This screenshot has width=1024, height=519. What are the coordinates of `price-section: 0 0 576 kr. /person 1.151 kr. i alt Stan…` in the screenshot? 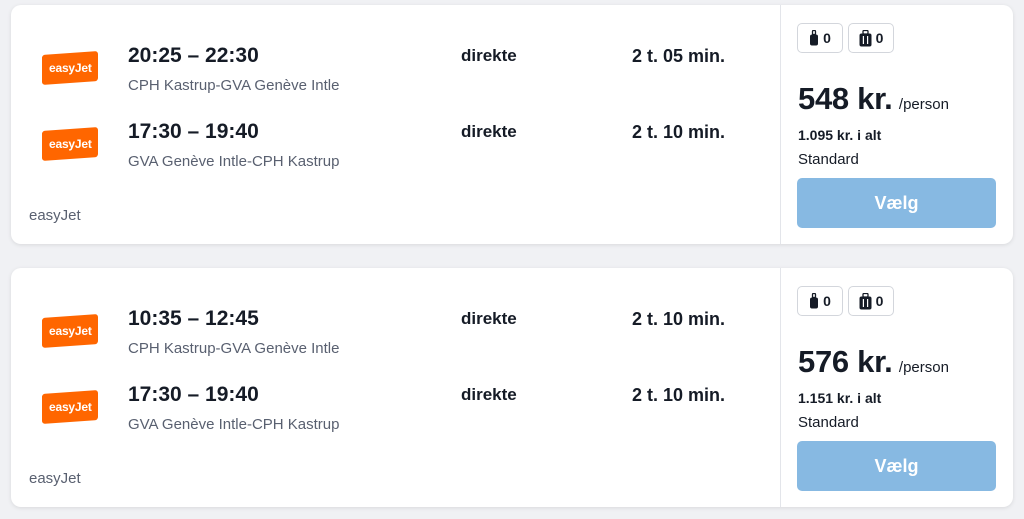 It's located at (897, 387).